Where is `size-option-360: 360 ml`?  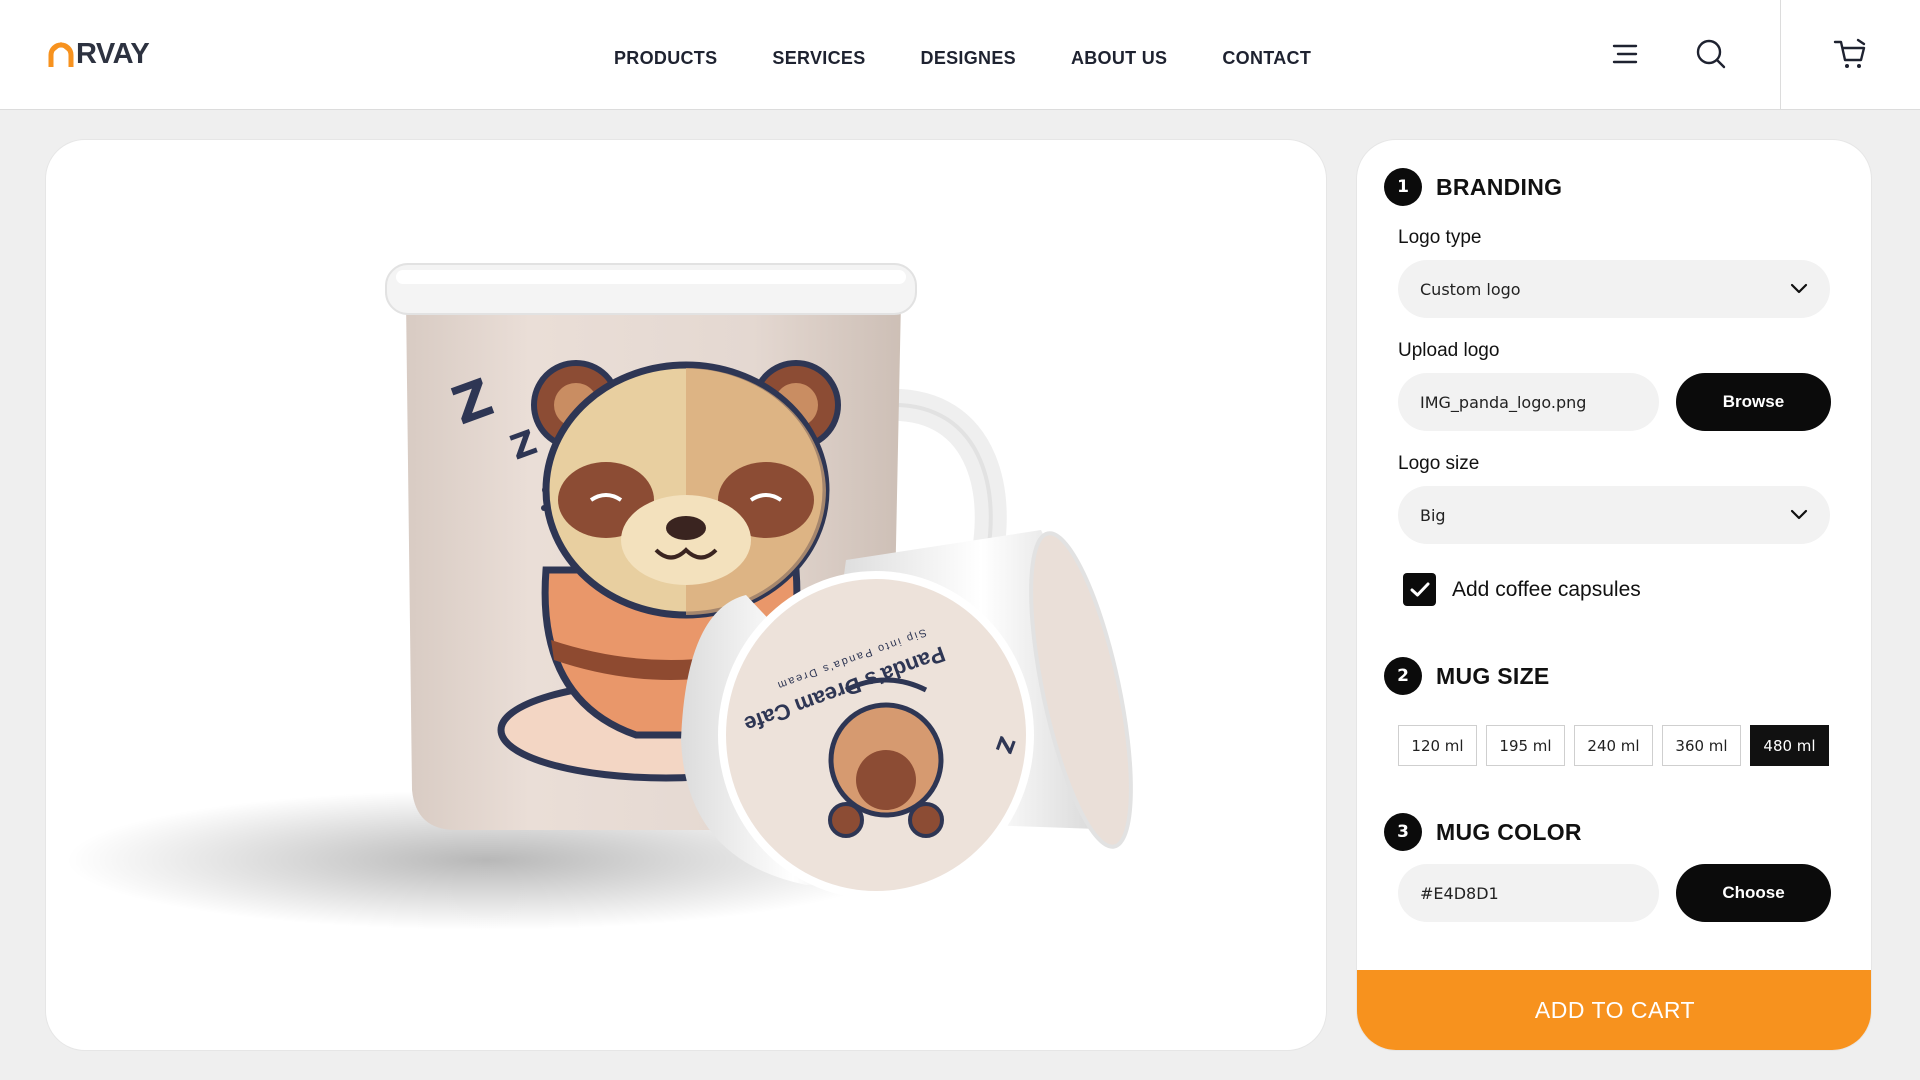
size-option-360: 360 ml is located at coordinates (1701, 745).